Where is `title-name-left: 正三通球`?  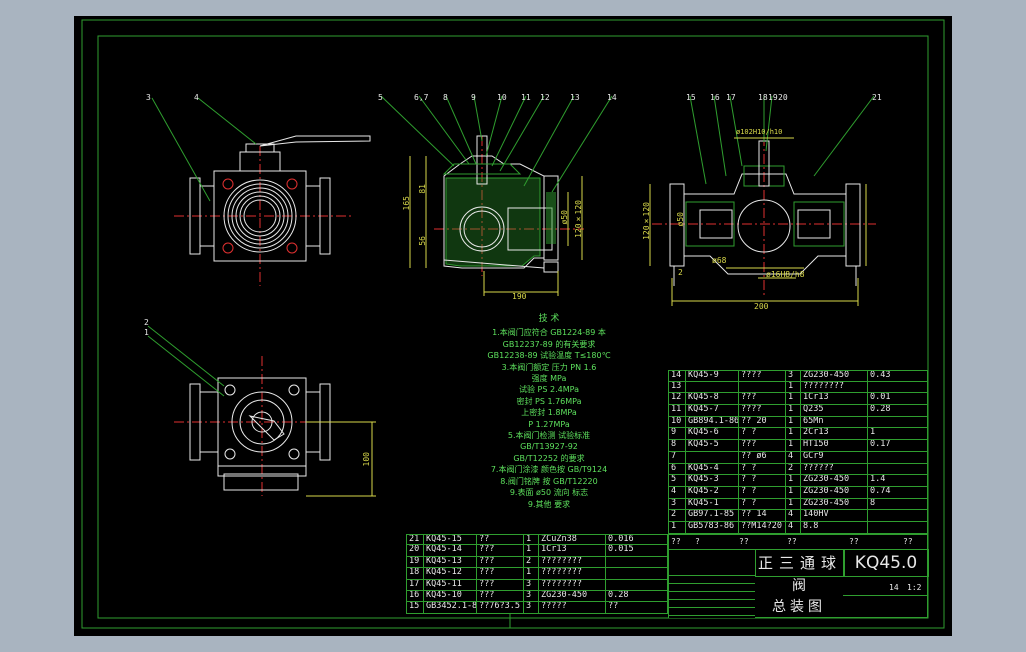 title-name-left: 正三通球 is located at coordinates (800, 563).